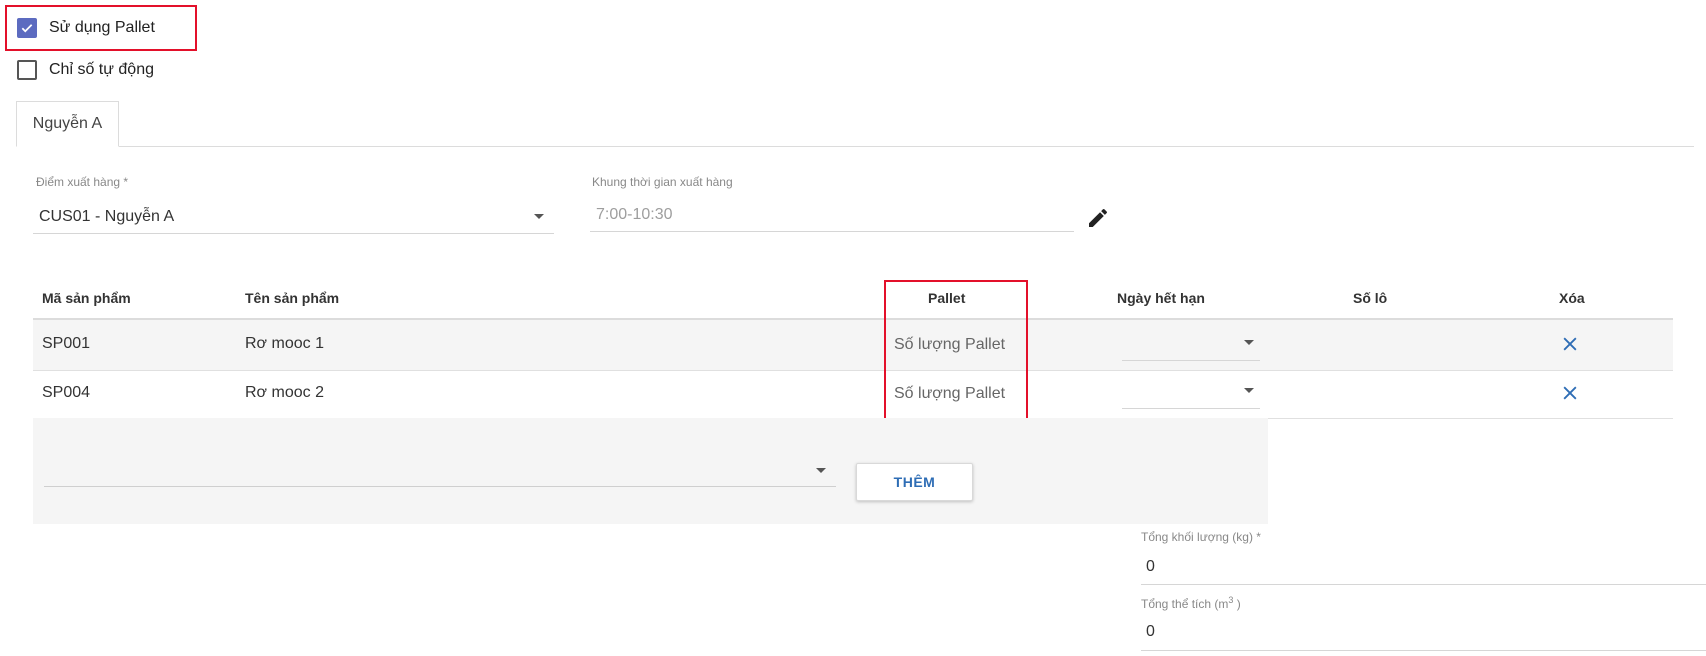  What do you see at coordinates (1423, 584) in the screenshot?
I see `total-weight-underline` at bounding box center [1423, 584].